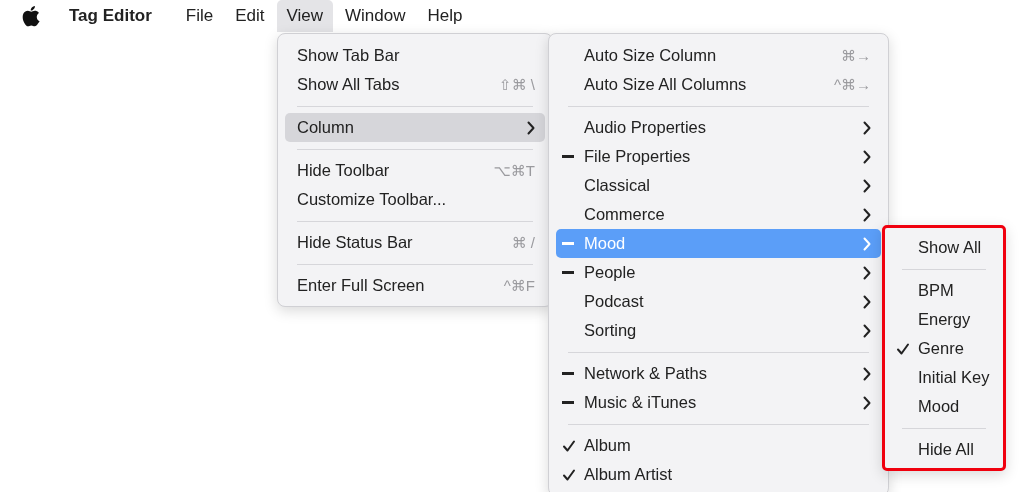 The image size is (1034, 492). What do you see at coordinates (944, 449) in the screenshot?
I see `menu-item: Hide All` at bounding box center [944, 449].